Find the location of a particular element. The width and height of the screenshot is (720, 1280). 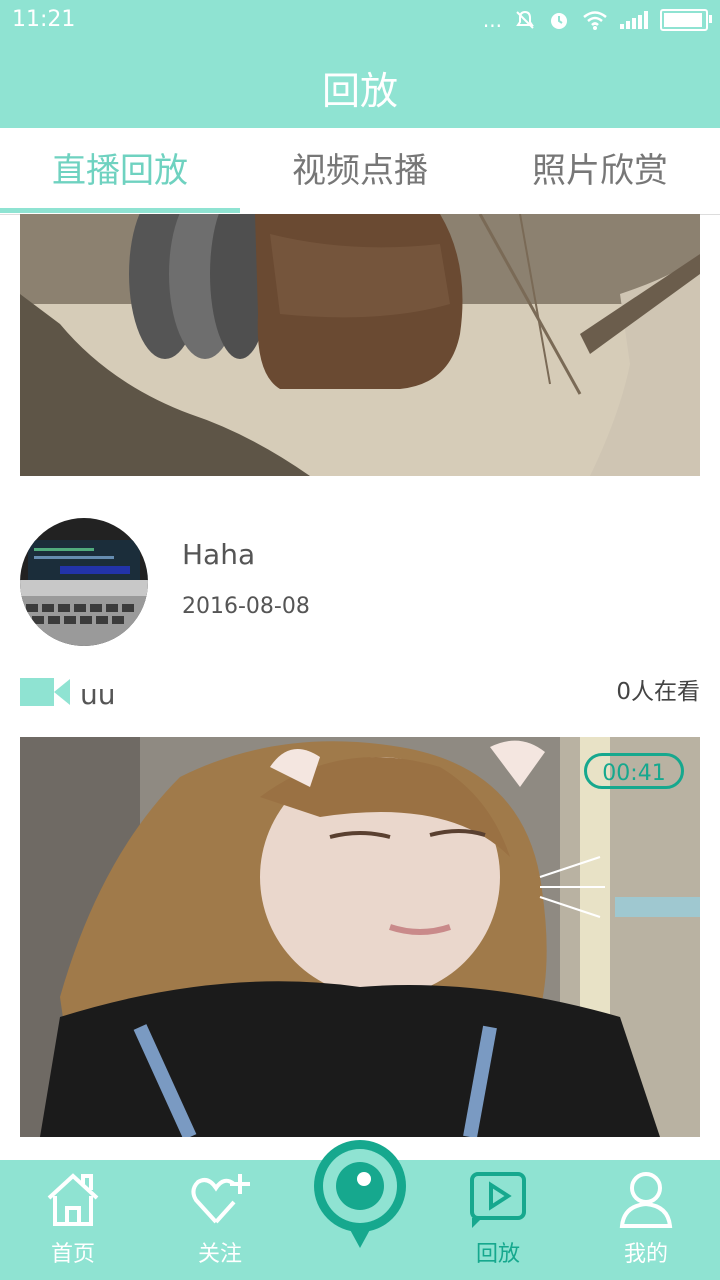

live-username: uu is located at coordinates (98, 694).